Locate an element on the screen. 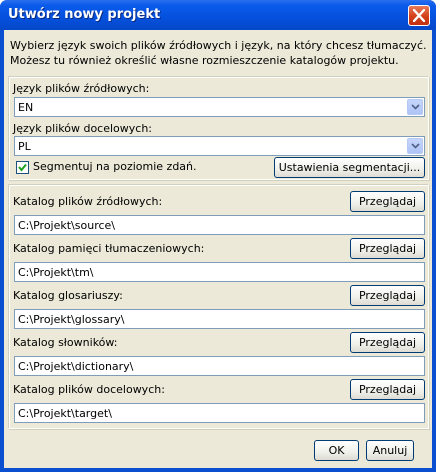 This screenshot has height=472, width=436. close-button is located at coordinates (419, 15).